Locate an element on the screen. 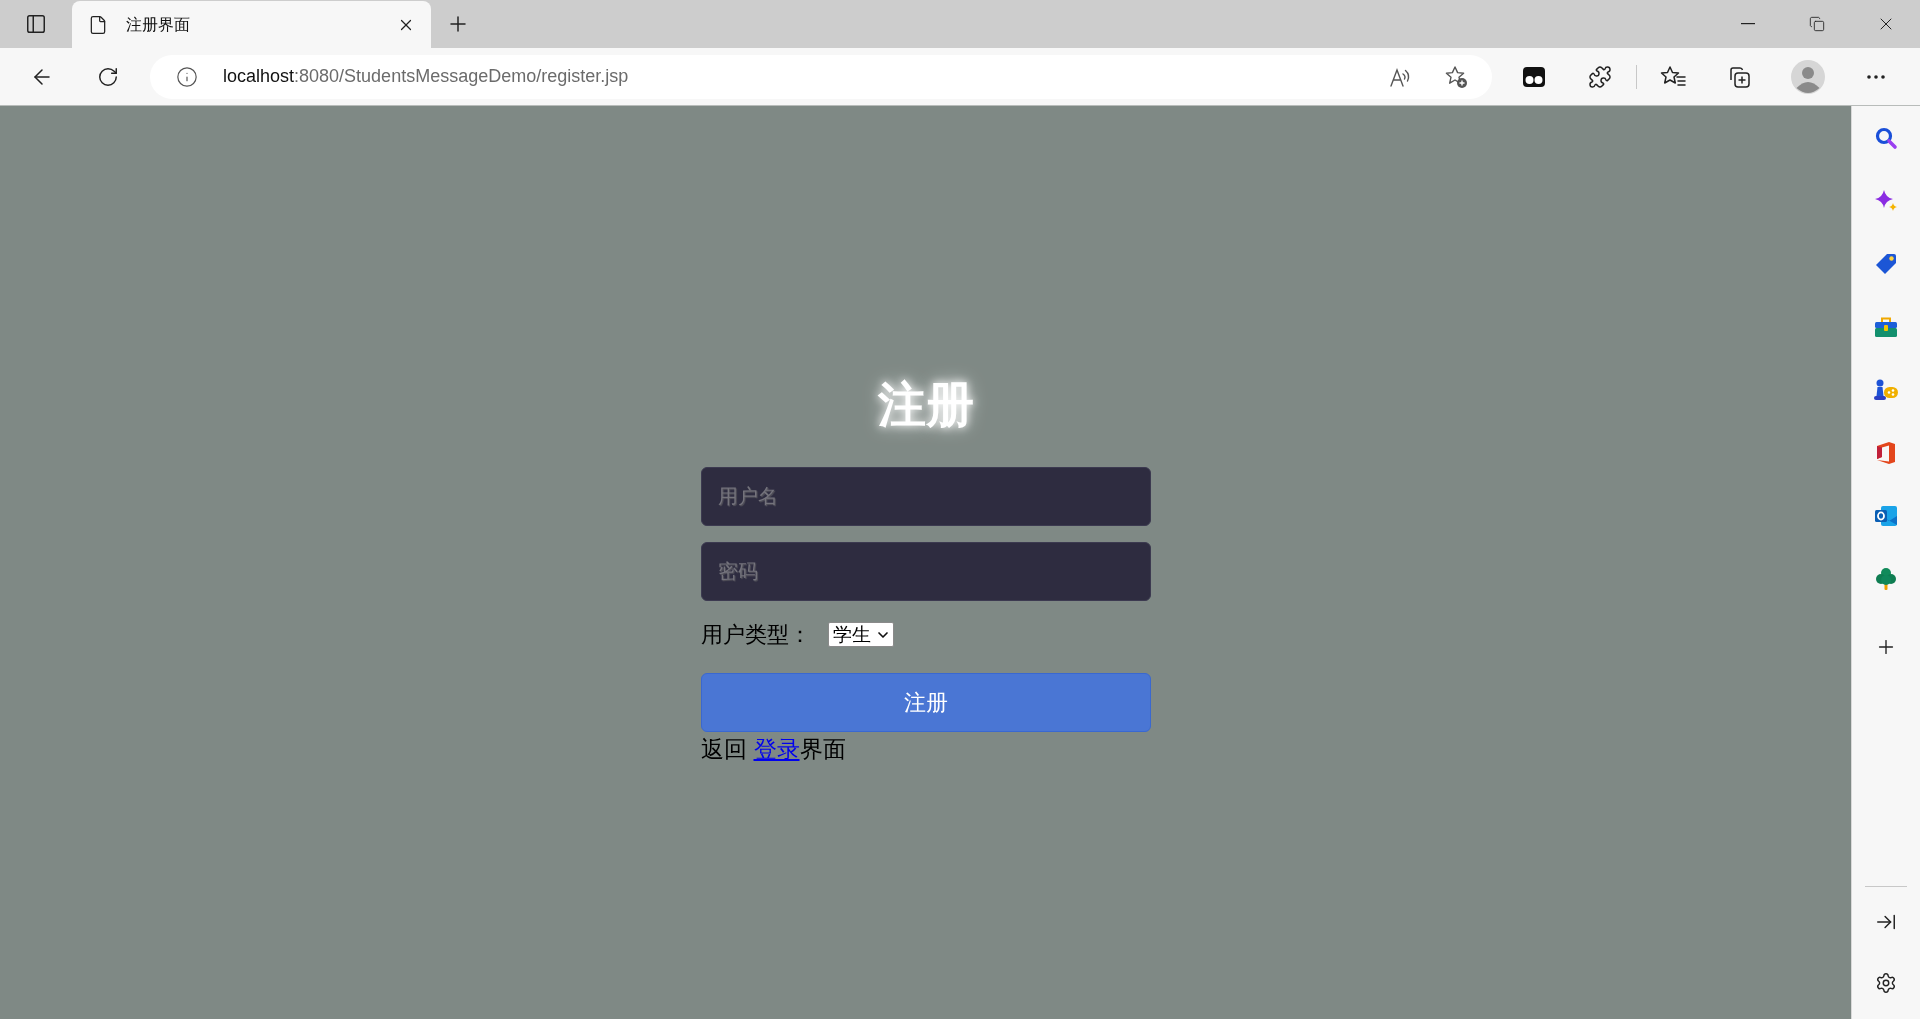 This screenshot has width=1920, height=1019. page-title: 注册 is located at coordinates (925, 405).